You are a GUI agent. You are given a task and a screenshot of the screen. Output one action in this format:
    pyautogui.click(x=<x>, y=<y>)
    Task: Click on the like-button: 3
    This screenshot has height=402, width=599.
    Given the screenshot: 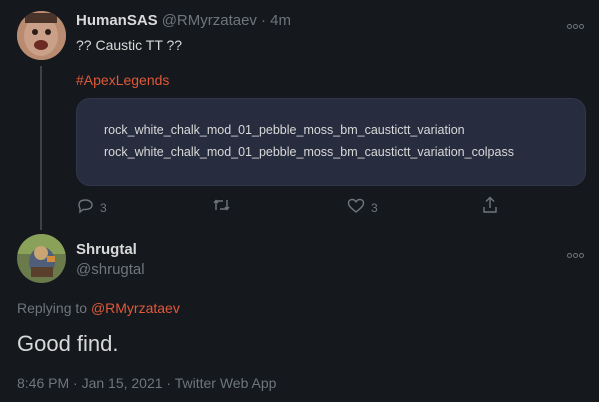 What is the action you would take?
    pyautogui.click(x=362, y=206)
    